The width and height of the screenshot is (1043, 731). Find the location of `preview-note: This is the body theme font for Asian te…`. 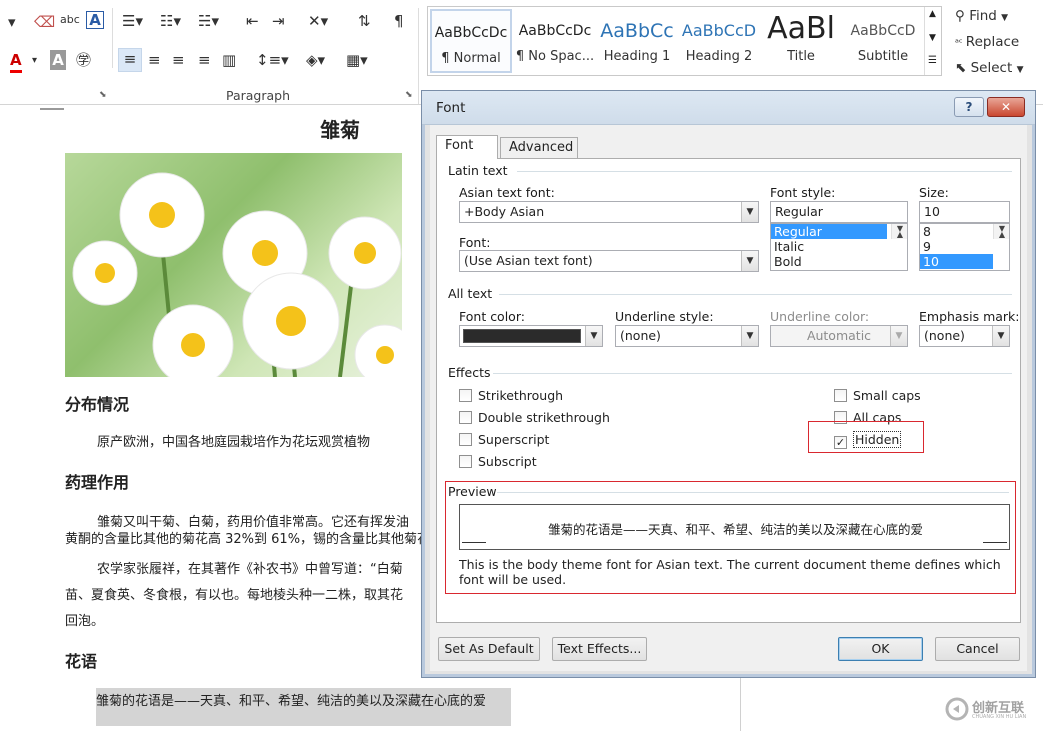

preview-note: This is the body theme font for Asian te… is located at coordinates (730, 572).